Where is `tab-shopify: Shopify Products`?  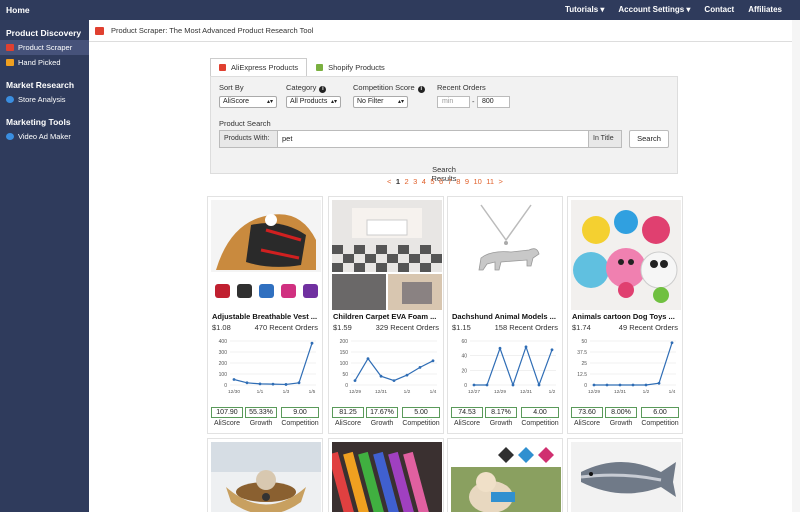
tab-shopify: Shopify Products is located at coordinates (350, 67).